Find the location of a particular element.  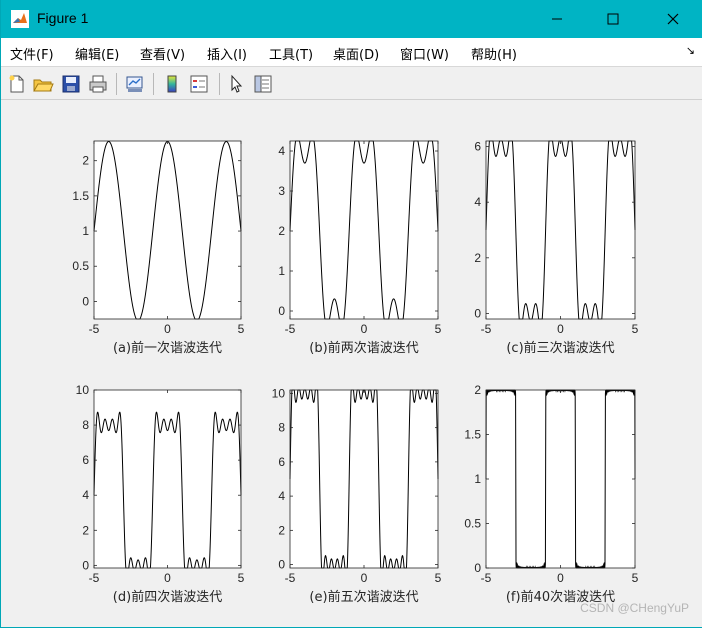

subplot-b: -5 0 501234(b)前两次谐波迭代 is located at coordinates (360, 248).